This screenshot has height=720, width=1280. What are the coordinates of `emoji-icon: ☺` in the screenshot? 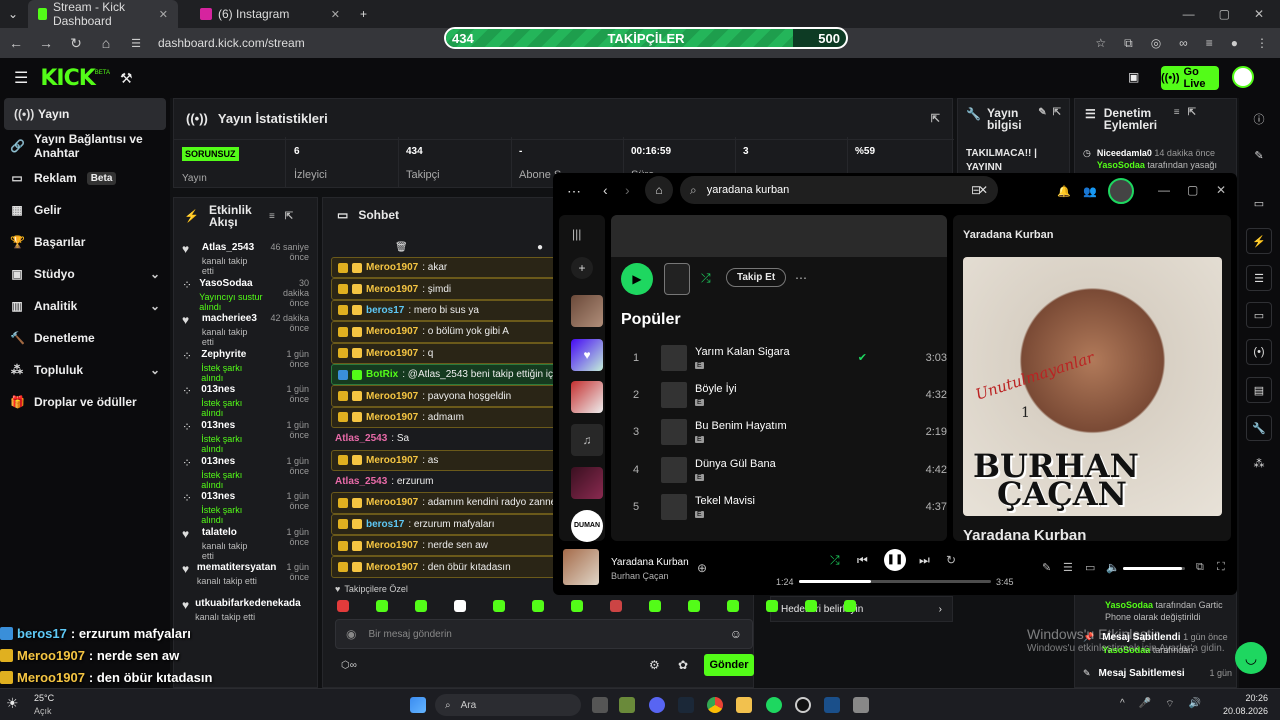 It's located at (736, 634).